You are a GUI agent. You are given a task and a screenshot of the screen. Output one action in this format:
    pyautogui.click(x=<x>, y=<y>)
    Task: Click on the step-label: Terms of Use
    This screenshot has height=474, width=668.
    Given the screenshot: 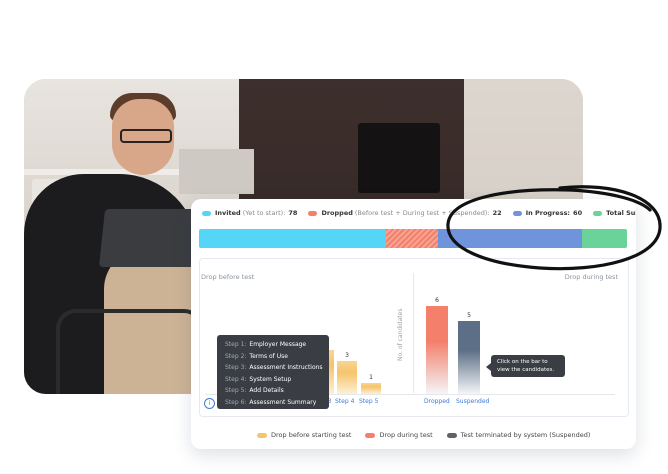 What is the action you would take?
    pyautogui.click(x=268, y=356)
    